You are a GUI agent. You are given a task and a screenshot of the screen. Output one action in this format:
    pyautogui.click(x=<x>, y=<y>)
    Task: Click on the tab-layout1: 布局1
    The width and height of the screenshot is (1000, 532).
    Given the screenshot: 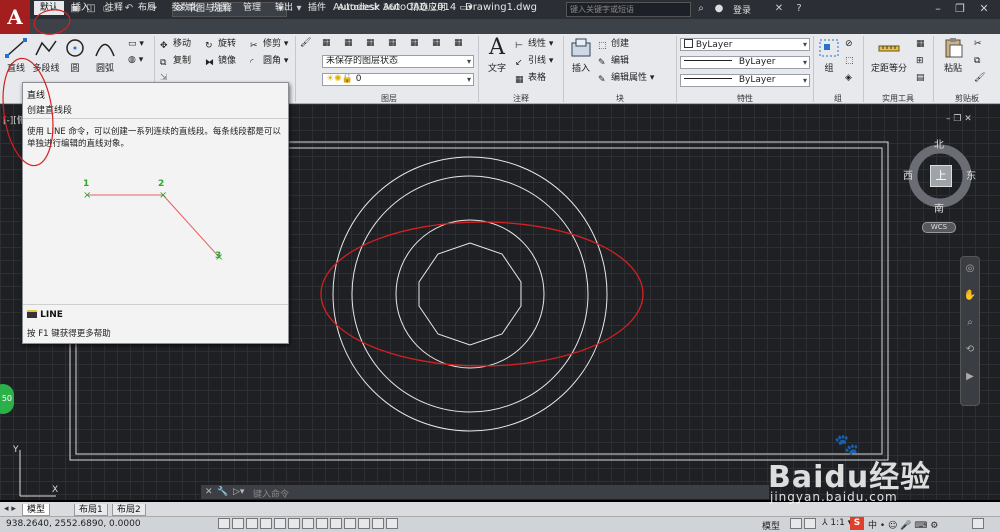 What is the action you would take?
    pyautogui.click(x=91, y=510)
    